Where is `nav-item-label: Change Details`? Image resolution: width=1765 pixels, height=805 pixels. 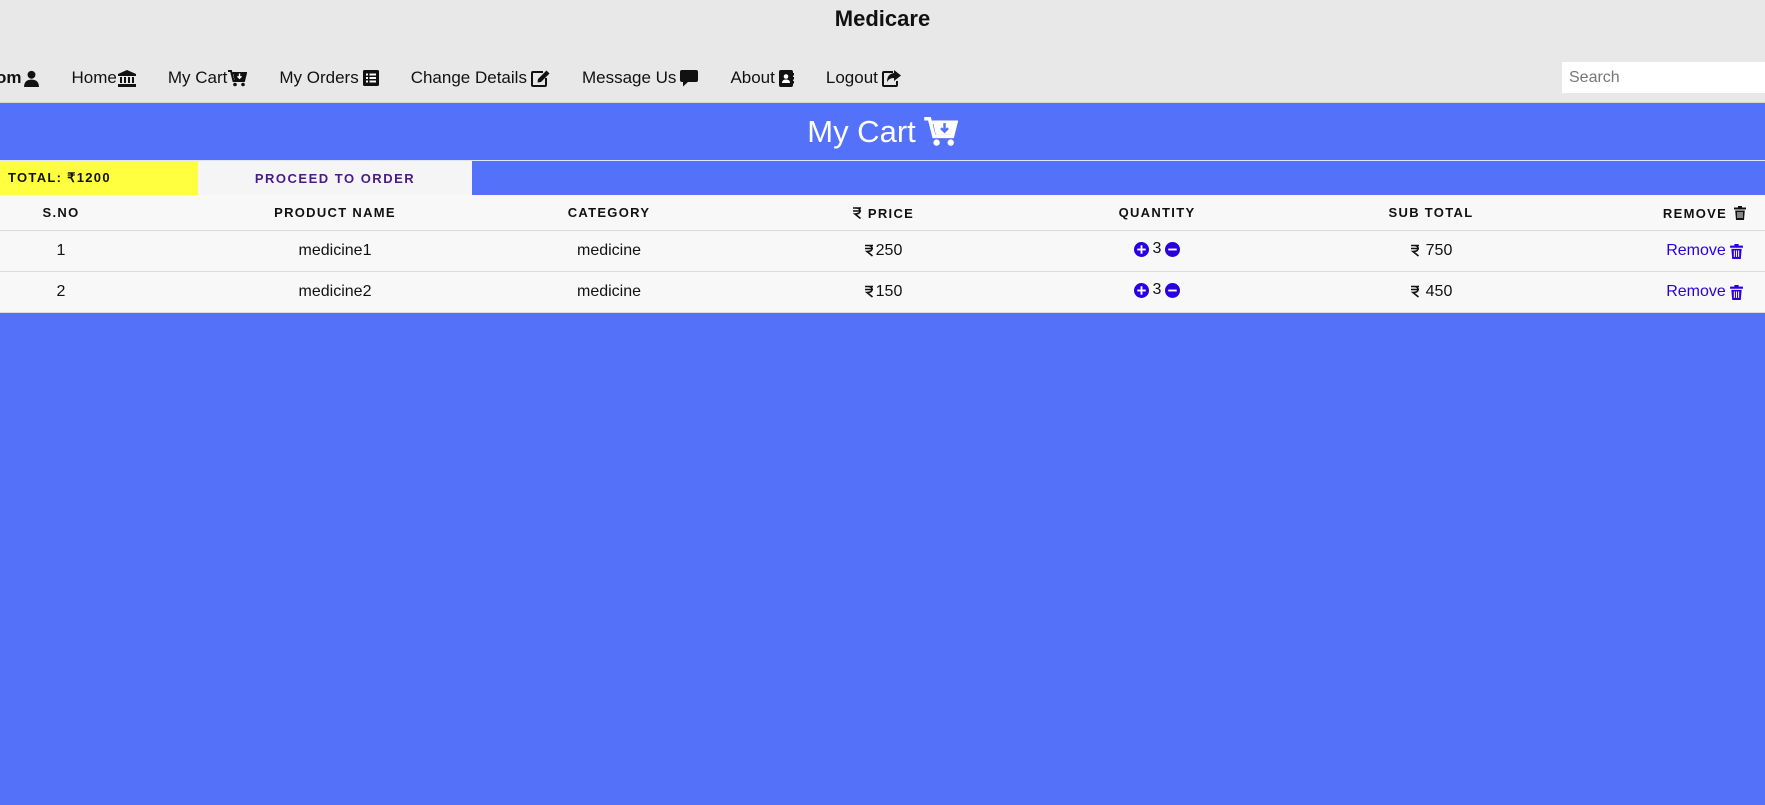
nav-item-label: Change Details is located at coordinates (468, 77).